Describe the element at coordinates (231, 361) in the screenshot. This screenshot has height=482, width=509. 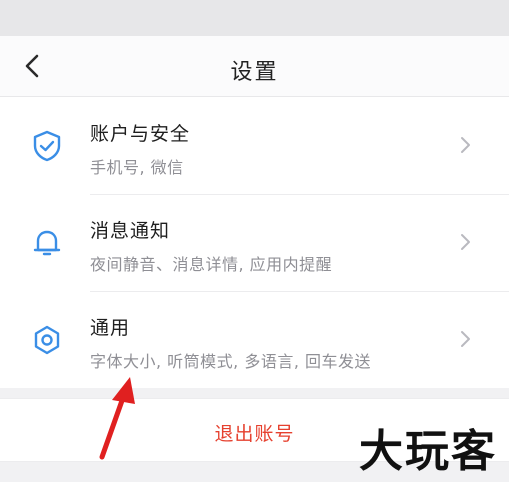
I see `settings-item-subtitle: 字体大小, 听筒模式, 多语言, 回车发送` at that location.